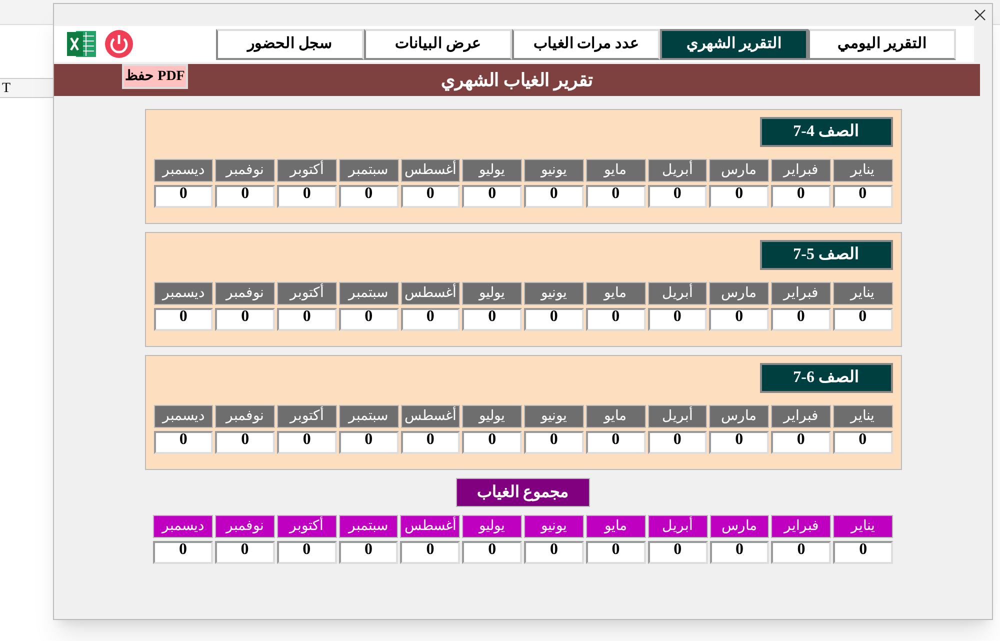  Describe the element at coordinates (517, 80) in the screenshot. I see `report-title: تقرير الغياب الشهري` at that location.